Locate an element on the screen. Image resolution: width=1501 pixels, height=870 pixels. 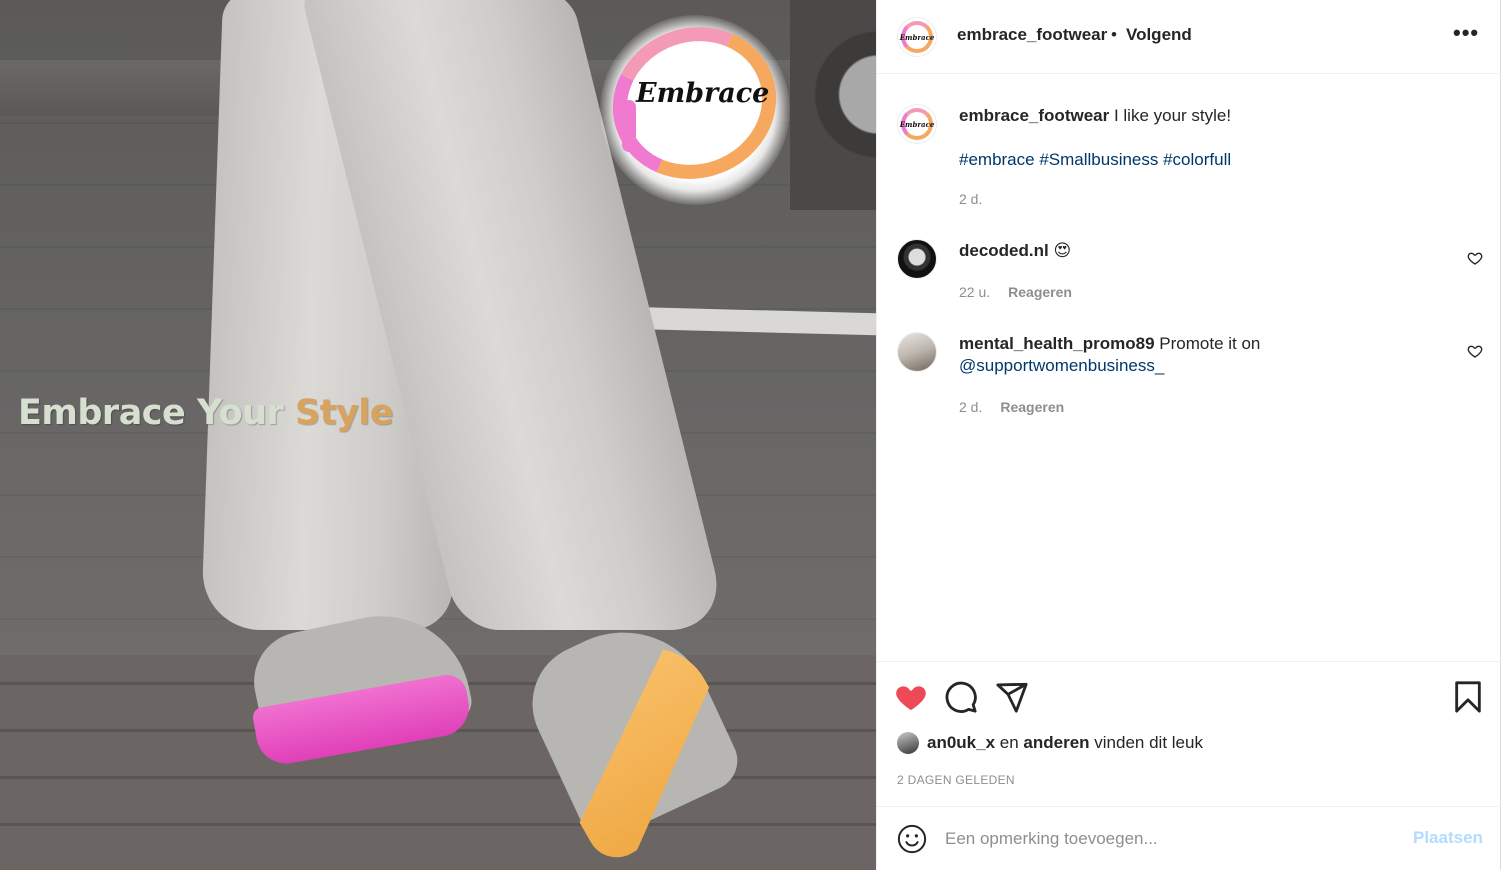
liker-avatar is located at coordinates (908, 743).